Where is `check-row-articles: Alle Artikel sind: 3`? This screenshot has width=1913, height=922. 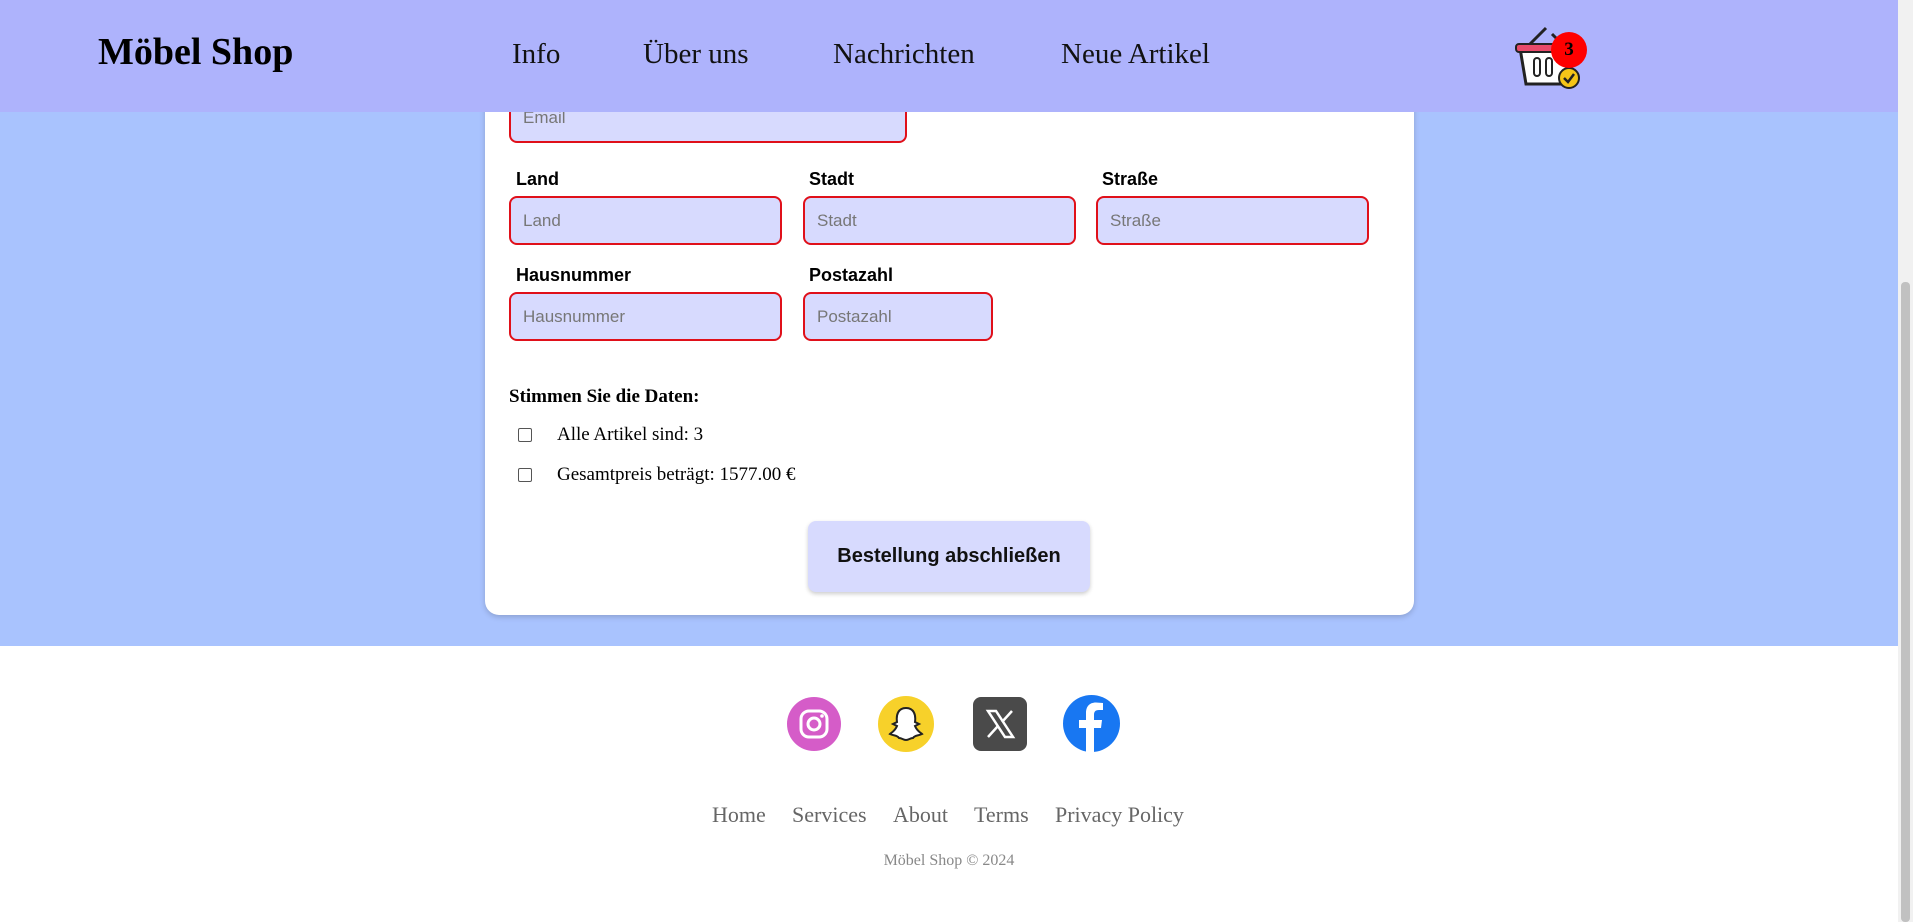 check-row-articles: Alle Artikel sind: 3 is located at coordinates (610, 435).